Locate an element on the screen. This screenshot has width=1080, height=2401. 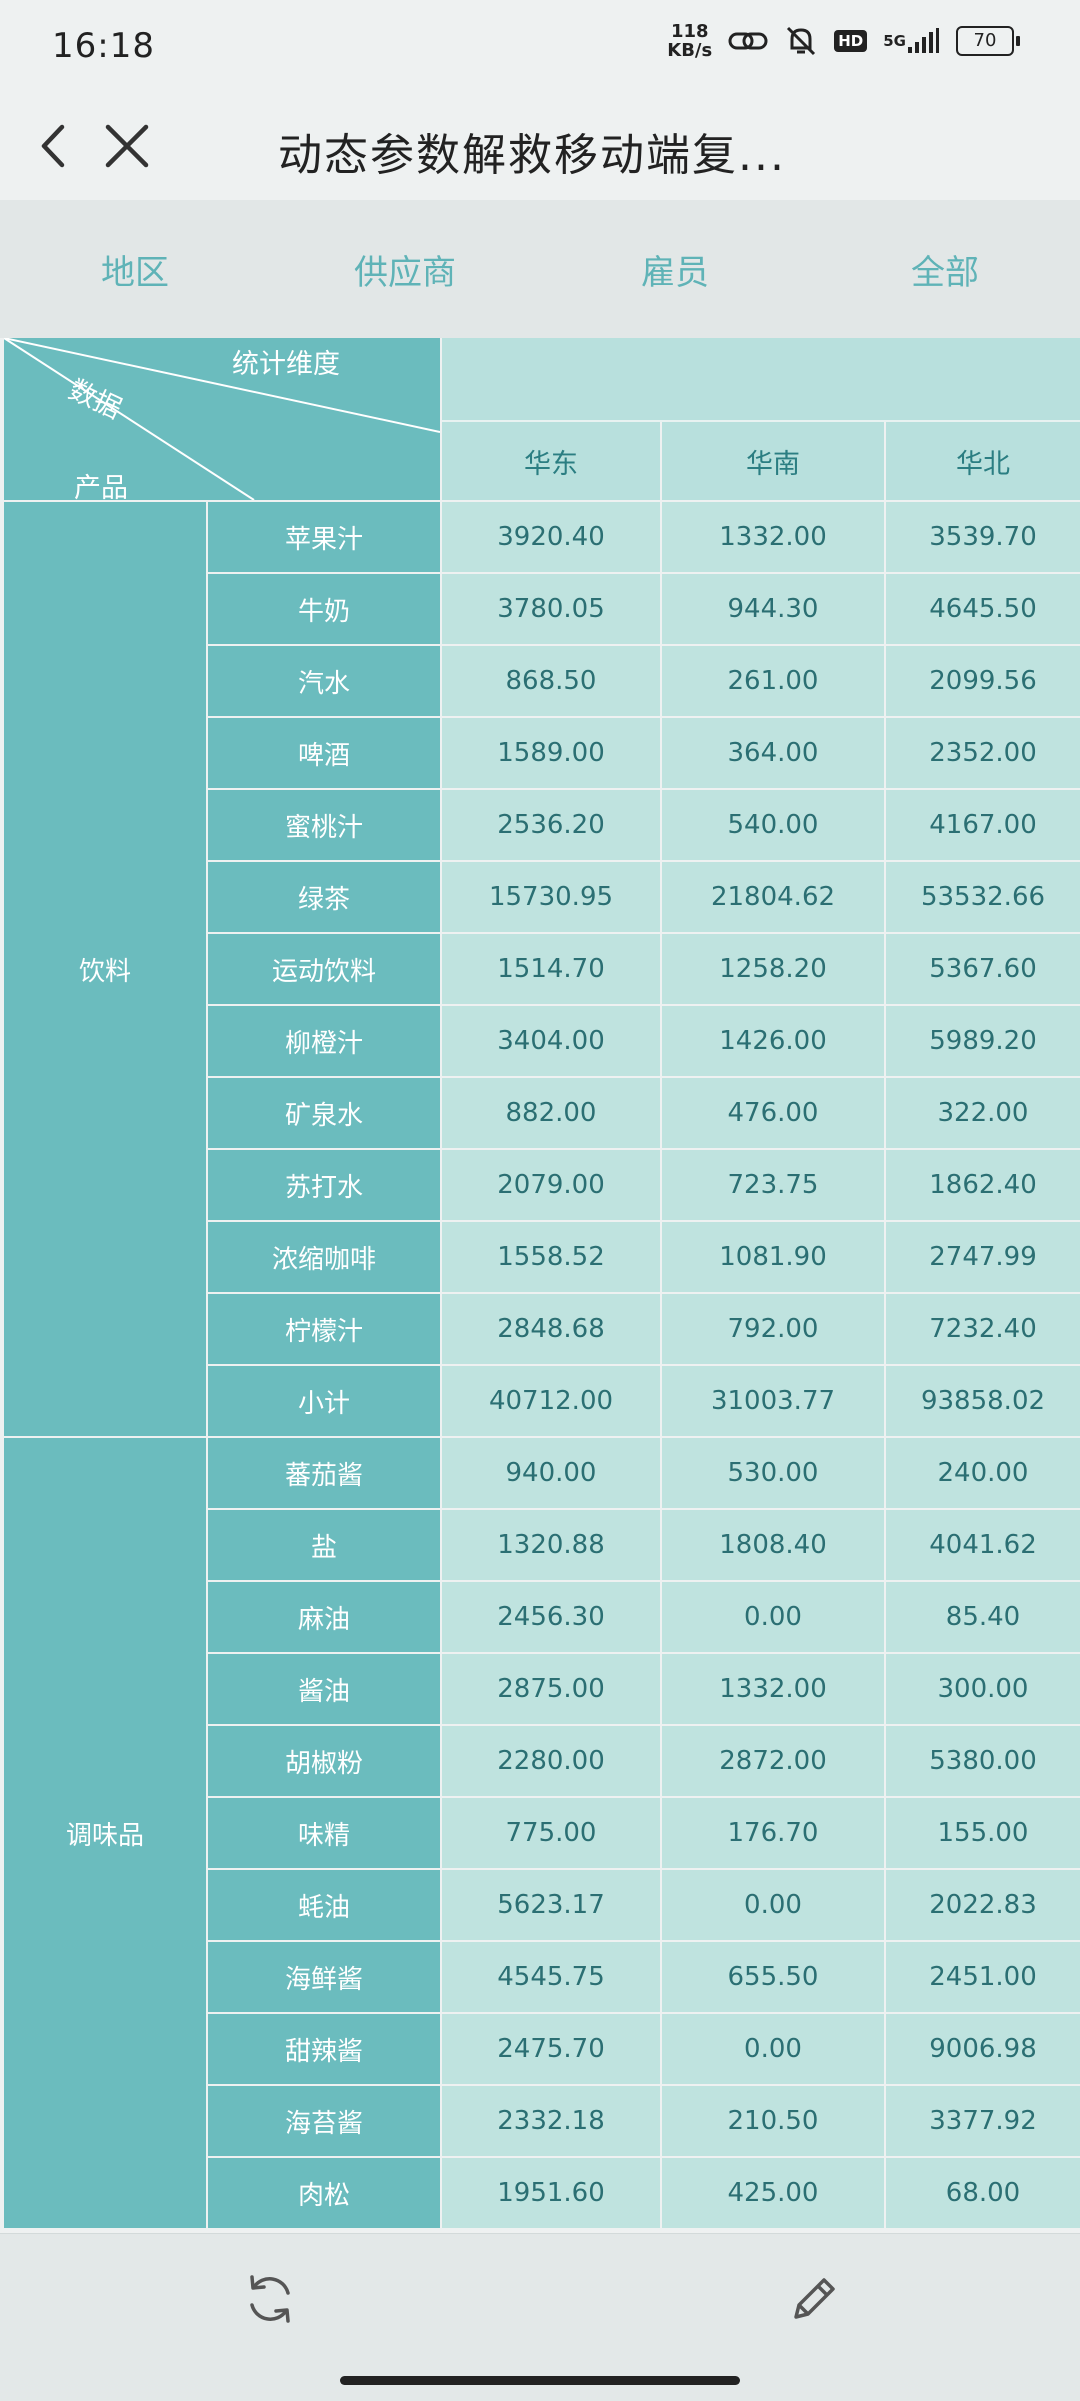
value-cell: 2451.00 is located at coordinates (983, 1977).